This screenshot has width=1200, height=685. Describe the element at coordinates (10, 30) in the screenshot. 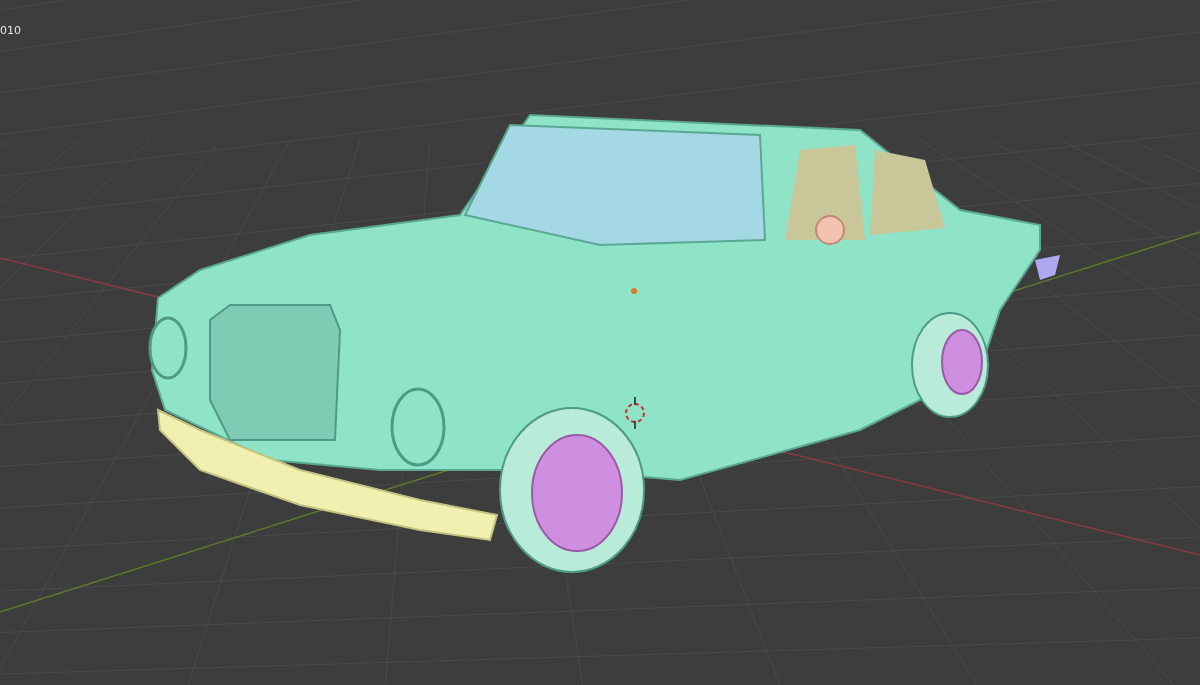

I see `object-label: 010` at that location.